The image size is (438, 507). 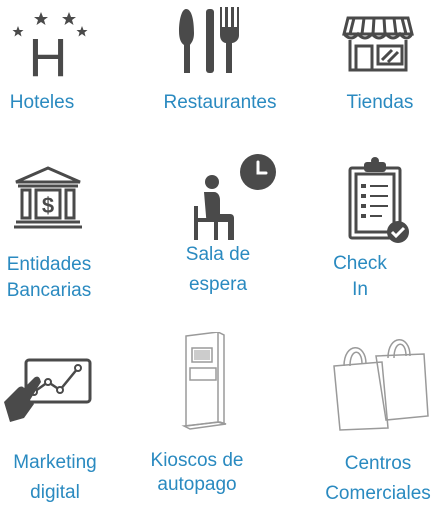 What do you see at coordinates (42, 102) in the screenshot?
I see `tile-label: Hoteles` at bounding box center [42, 102].